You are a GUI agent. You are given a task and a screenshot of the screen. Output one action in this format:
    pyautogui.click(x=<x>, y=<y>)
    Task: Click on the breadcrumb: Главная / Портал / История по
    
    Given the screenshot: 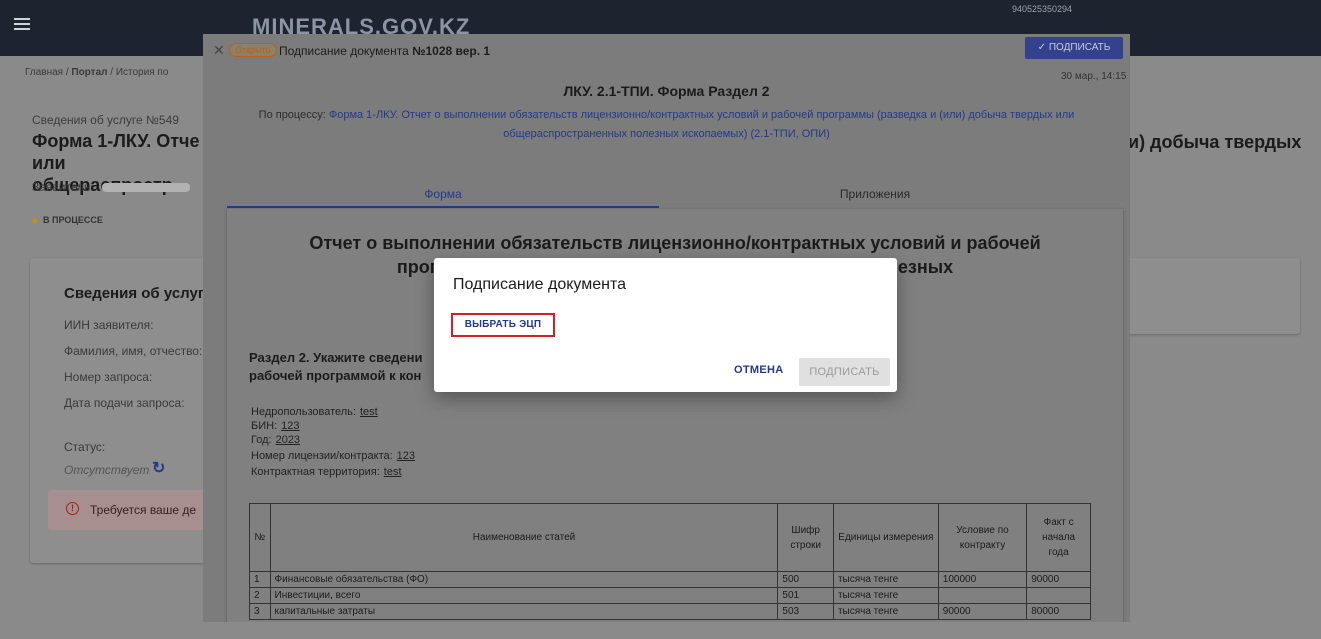 What is the action you would take?
    pyautogui.click(x=97, y=72)
    